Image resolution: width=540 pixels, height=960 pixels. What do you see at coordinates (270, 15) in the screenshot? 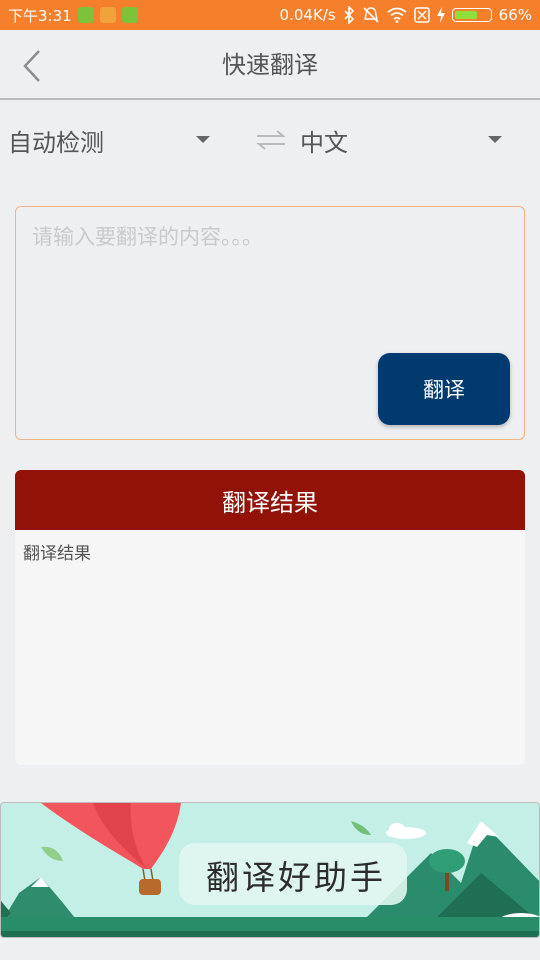
I see `status-bar: 下午3:31 0.04K/s 66%` at bounding box center [270, 15].